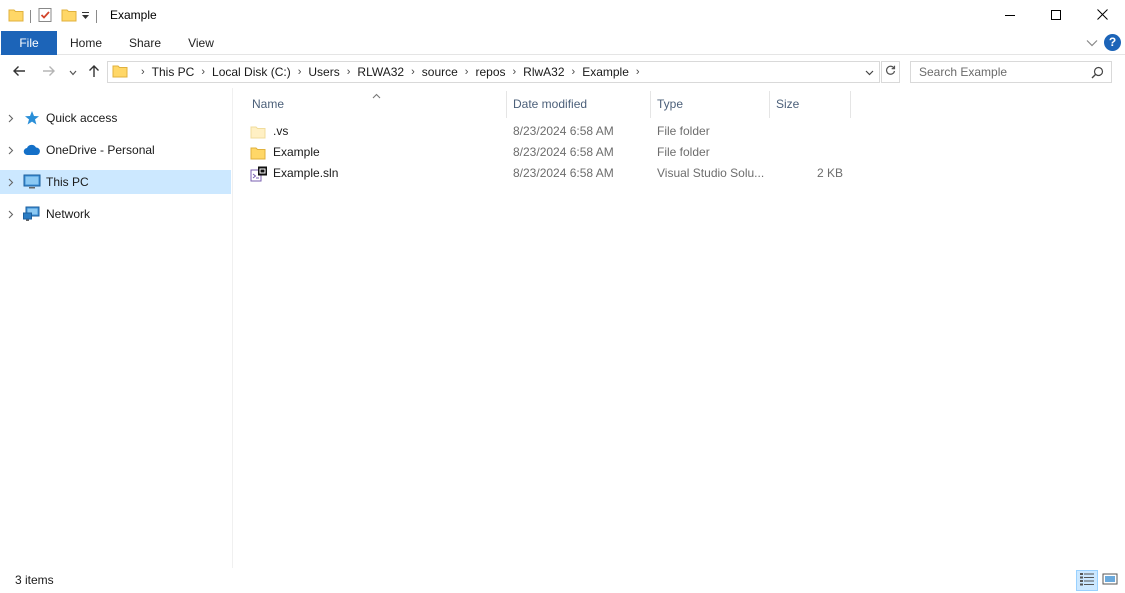 The width and height of the screenshot is (1125, 593). Describe the element at coordinates (296, 152) in the screenshot. I see `file-name: Example` at that location.